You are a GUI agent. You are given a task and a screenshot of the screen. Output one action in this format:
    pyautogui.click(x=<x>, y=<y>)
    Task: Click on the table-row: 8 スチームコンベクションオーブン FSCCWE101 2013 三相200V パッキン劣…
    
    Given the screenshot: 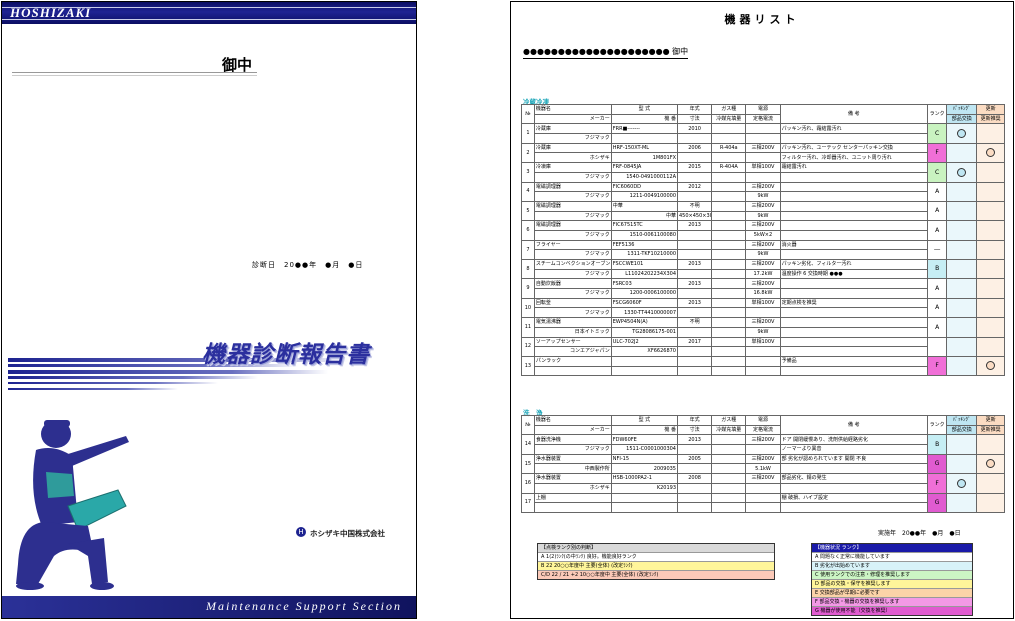 What is the action you would take?
    pyautogui.click(x=763, y=269)
    